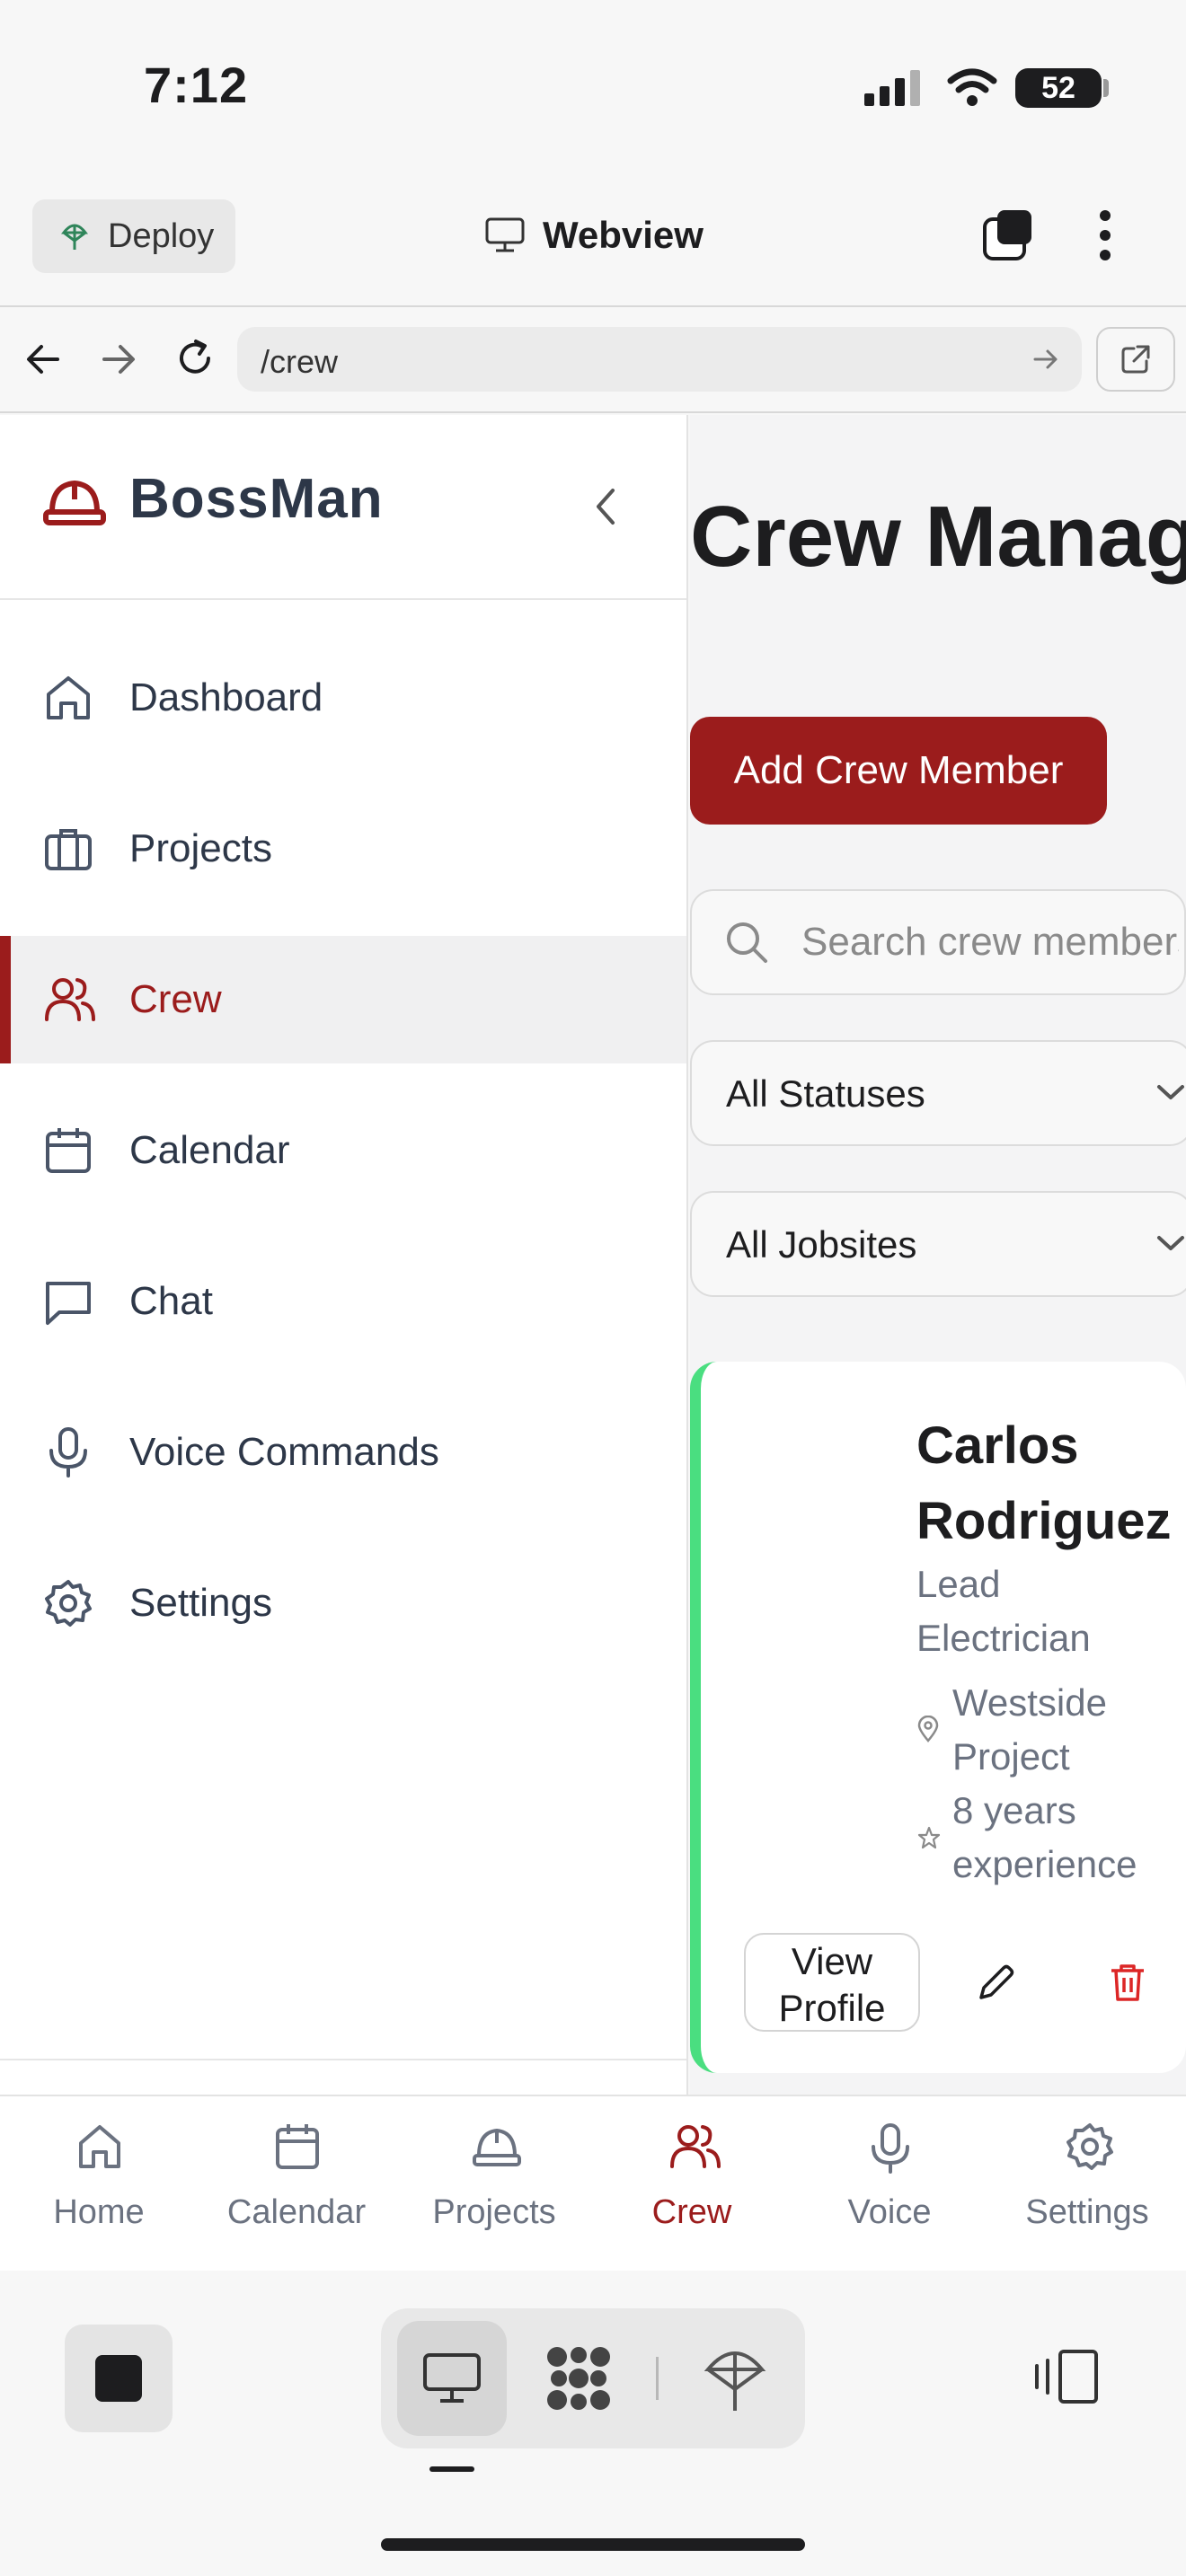  What do you see at coordinates (171, 1301) in the screenshot?
I see `sidebar-item-label: Chat` at bounding box center [171, 1301].